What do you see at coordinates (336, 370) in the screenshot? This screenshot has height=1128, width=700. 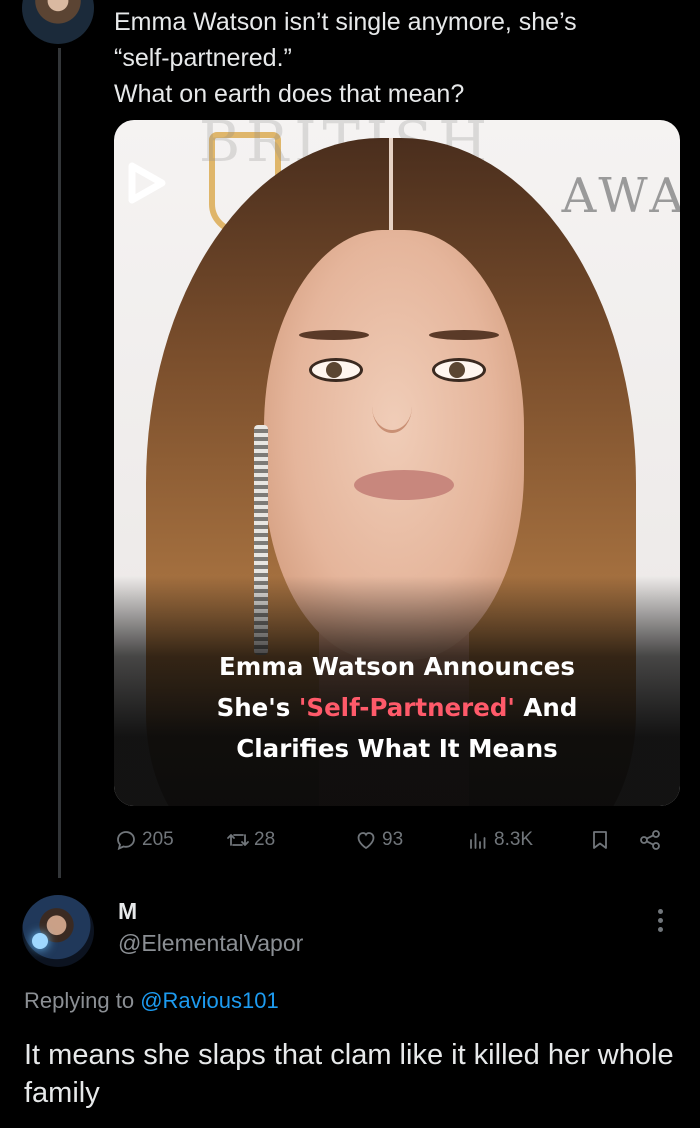 I see `photo-eye-left` at bounding box center [336, 370].